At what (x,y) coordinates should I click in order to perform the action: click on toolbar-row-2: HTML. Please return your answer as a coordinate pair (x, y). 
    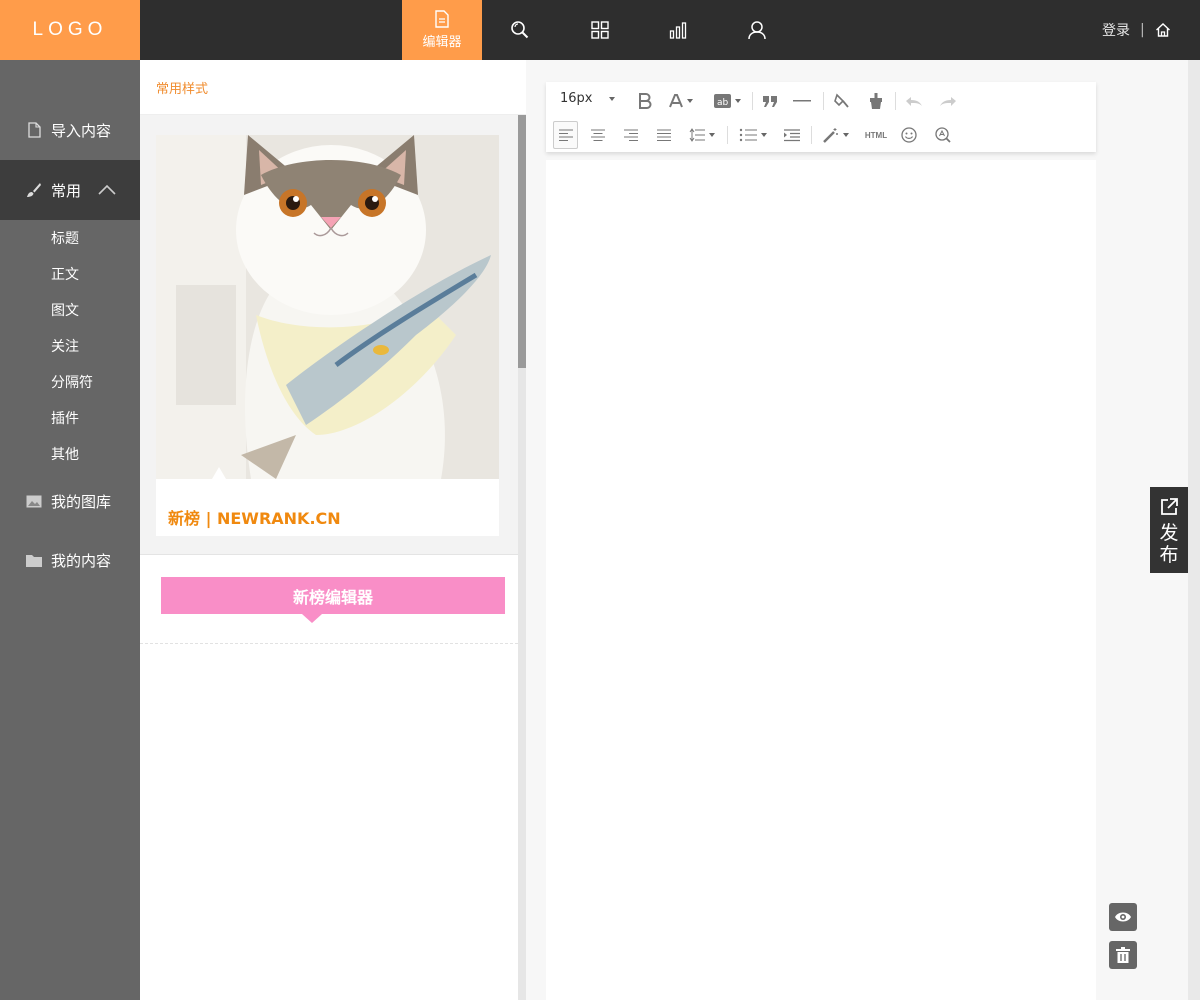
    Looking at the image, I should click on (821, 135).